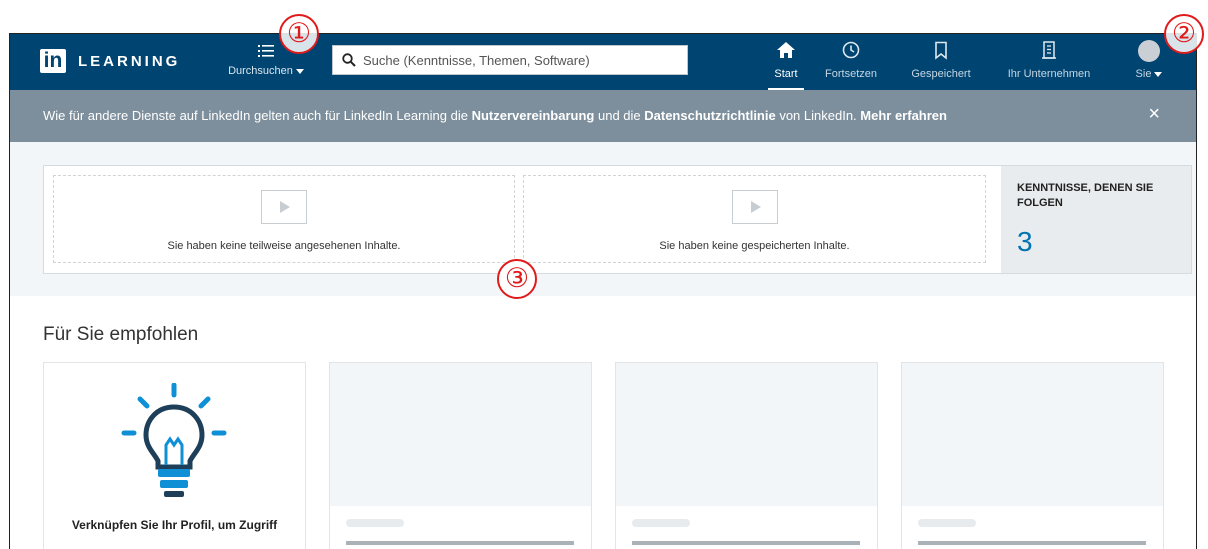  I want to click on saved-empty-message: Sie haben keine gespeicherten Inhalte., so click(754, 246).